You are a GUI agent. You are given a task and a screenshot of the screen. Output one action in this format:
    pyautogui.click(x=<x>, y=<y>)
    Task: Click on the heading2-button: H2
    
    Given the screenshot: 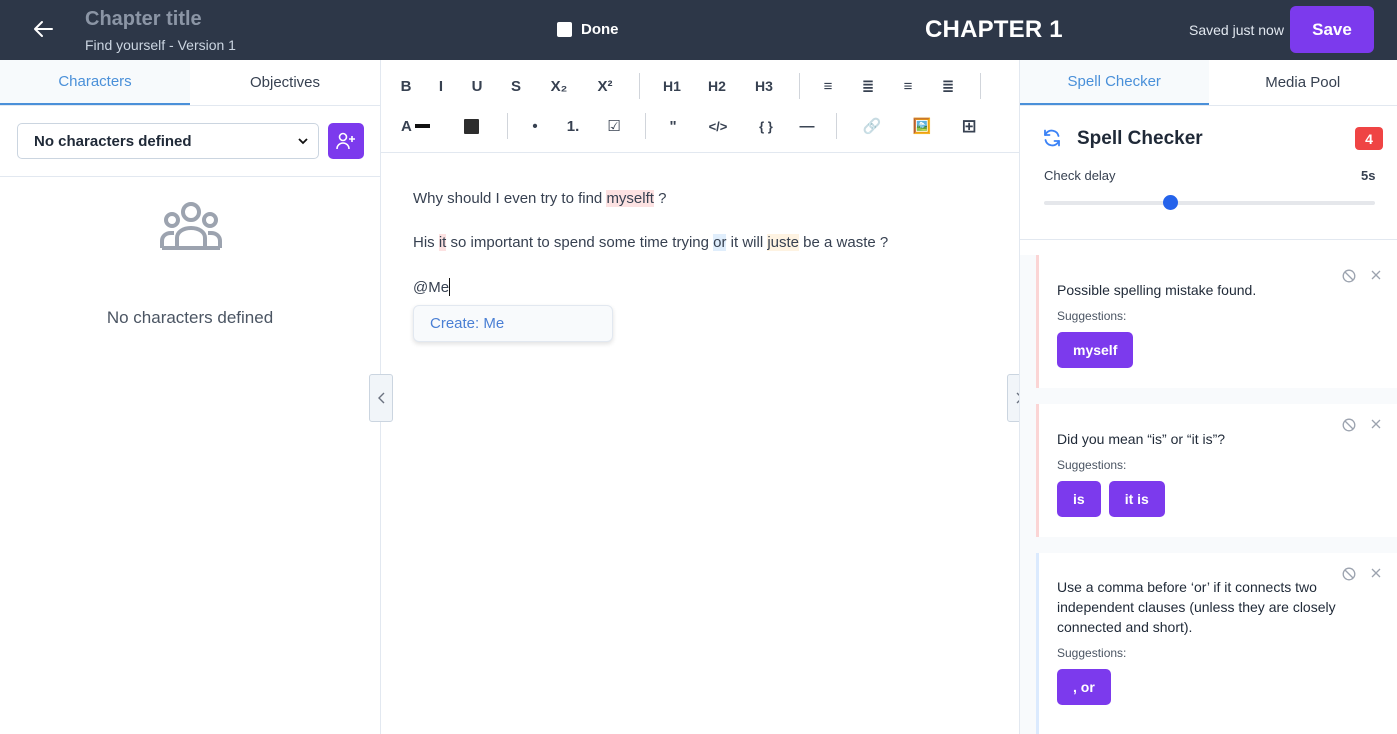 What is the action you would take?
    pyautogui.click(x=717, y=86)
    